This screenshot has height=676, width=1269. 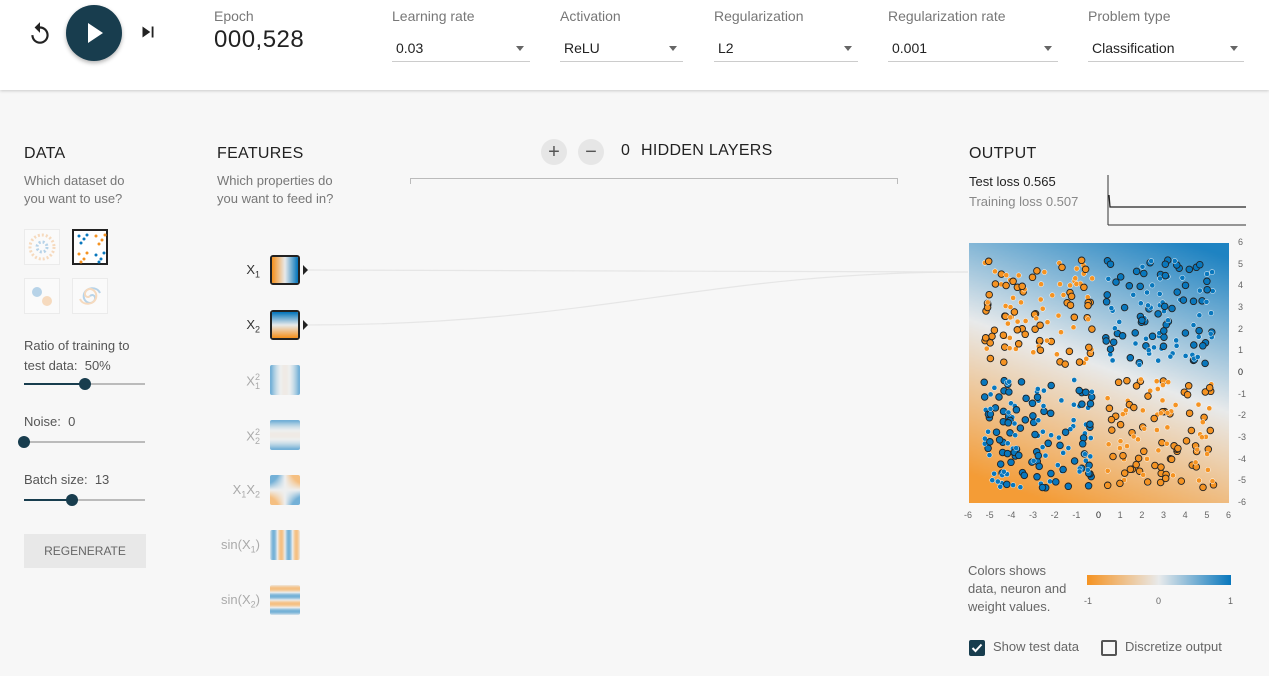 I want to click on output-heatmap, so click(x=1099, y=373).